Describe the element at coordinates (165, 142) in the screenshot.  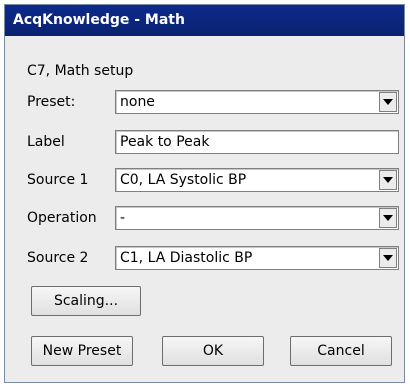
I see `label-value: Peak to Peak` at that location.